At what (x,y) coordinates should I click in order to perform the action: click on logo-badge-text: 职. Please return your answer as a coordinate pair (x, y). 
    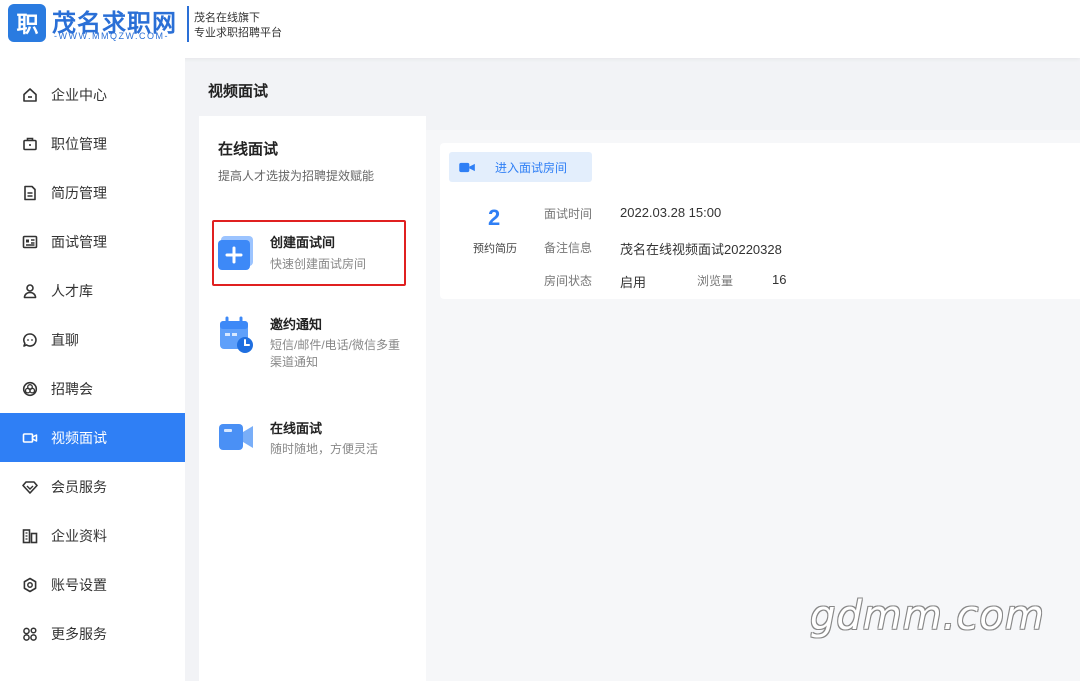
    Looking at the image, I should click on (27, 24).